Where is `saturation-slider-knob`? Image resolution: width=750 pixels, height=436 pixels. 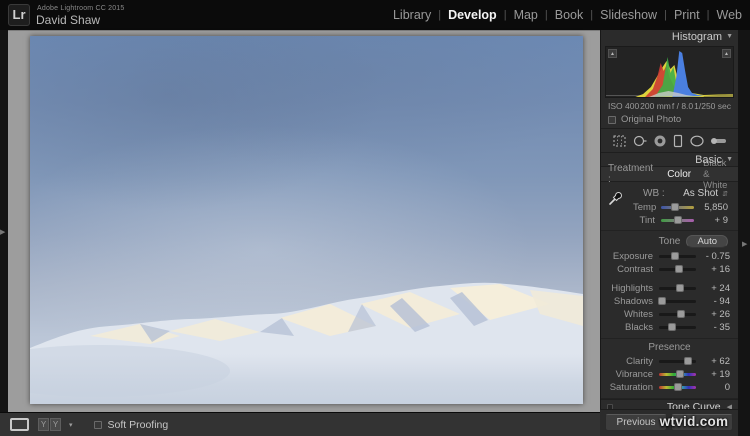 saturation-slider-knob is located at coordinates (677, 387).